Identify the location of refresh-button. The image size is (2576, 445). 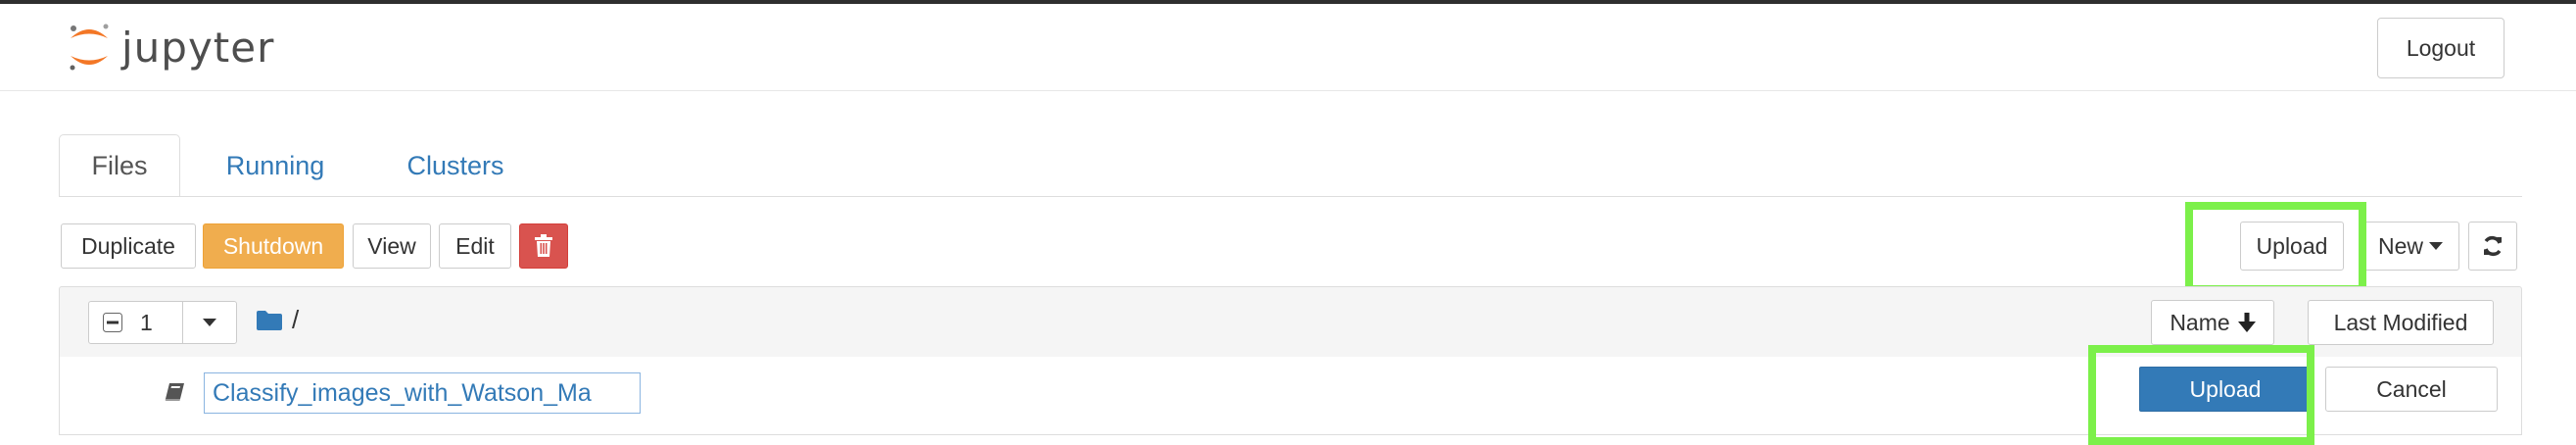
(2492, 246).